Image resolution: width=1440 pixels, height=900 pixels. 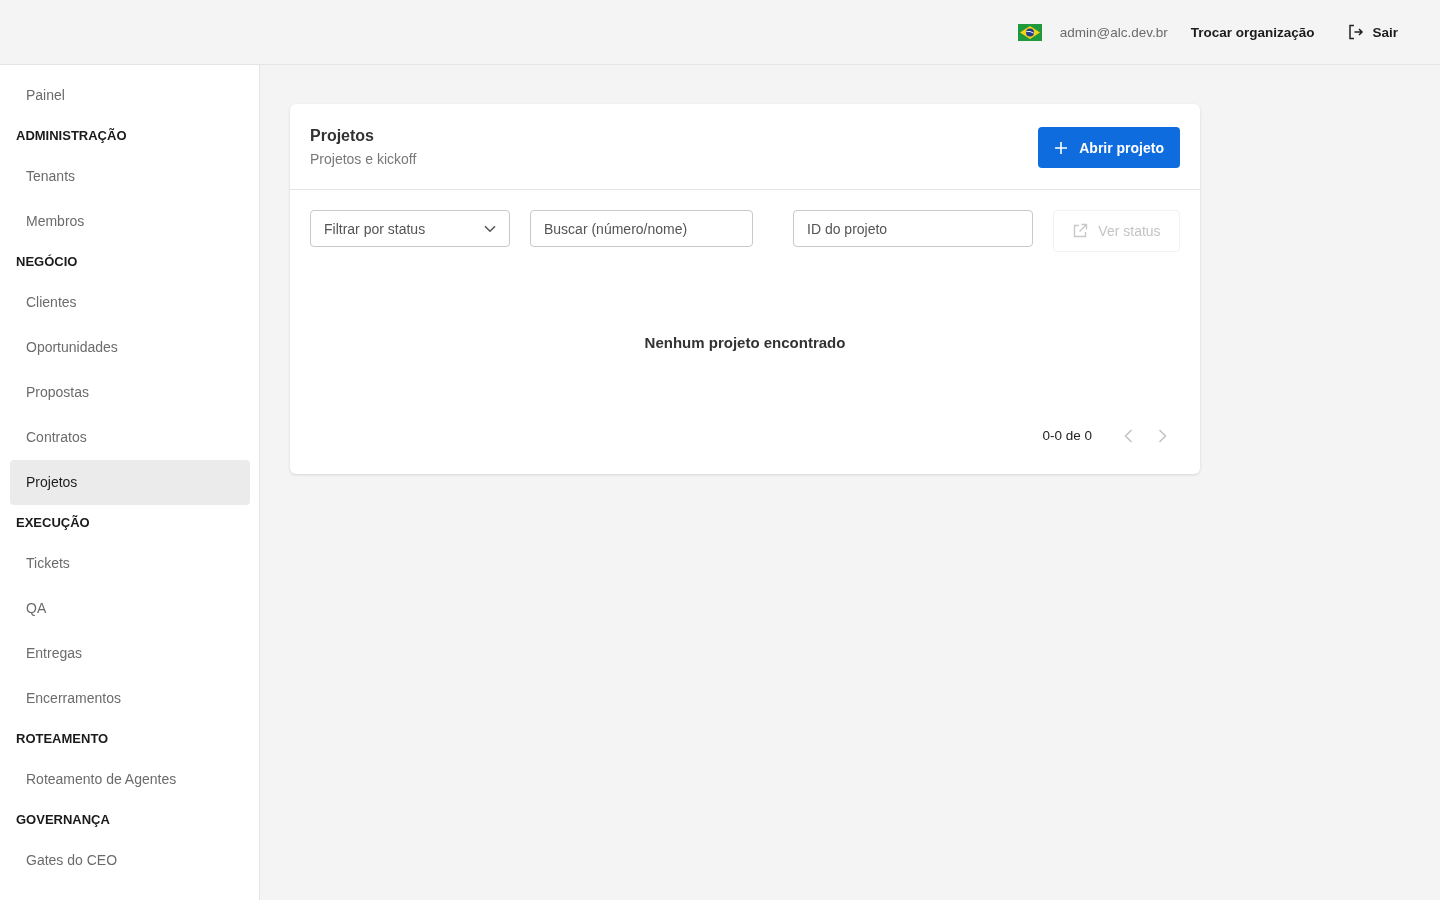 I want to click on section-heading: ROTEAMENTO, so click(x=62, y=739).